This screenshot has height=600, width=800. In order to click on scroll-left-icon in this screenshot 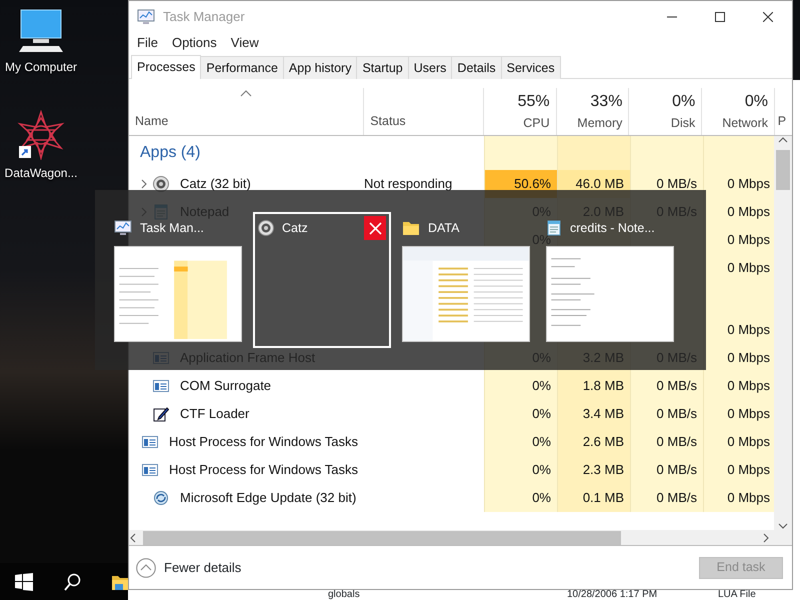, I will do `click(133, 537)`.